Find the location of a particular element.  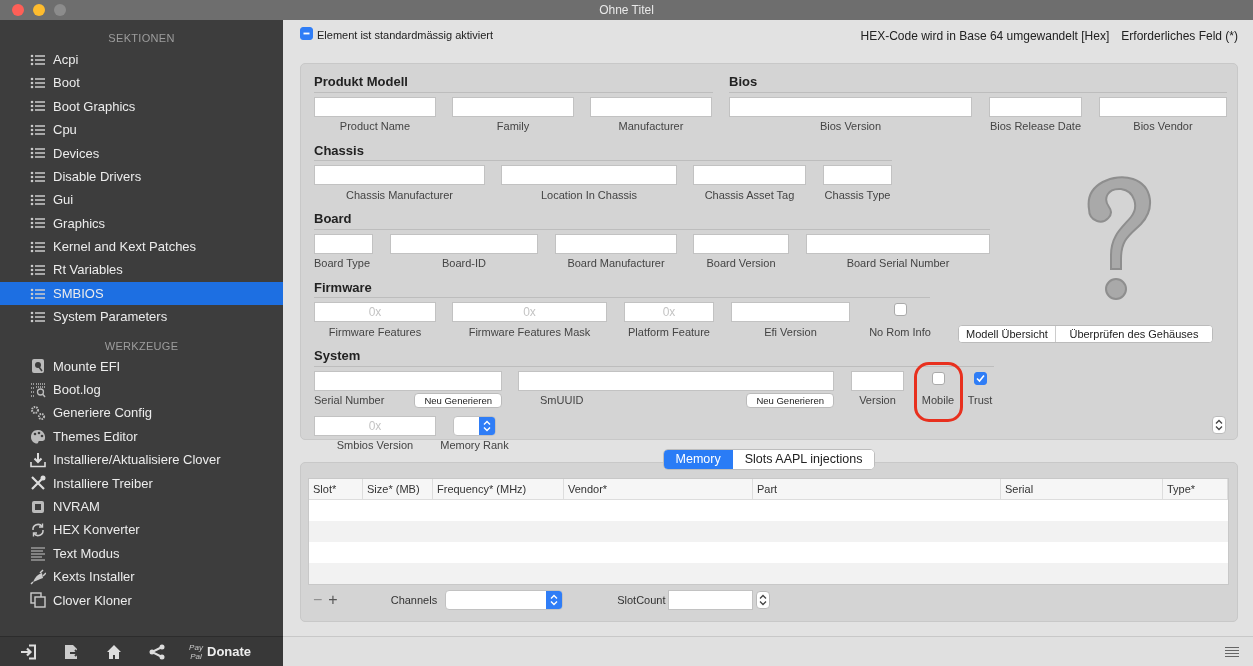

sidebar-item: Graphics is located at coordinates (141, 223).